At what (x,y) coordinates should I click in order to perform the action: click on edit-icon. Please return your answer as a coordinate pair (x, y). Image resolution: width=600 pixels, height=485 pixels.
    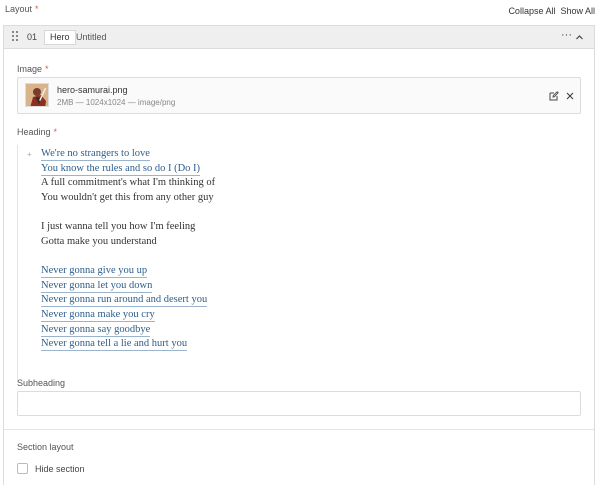
    Looking at the image, I should click on (554, 96).